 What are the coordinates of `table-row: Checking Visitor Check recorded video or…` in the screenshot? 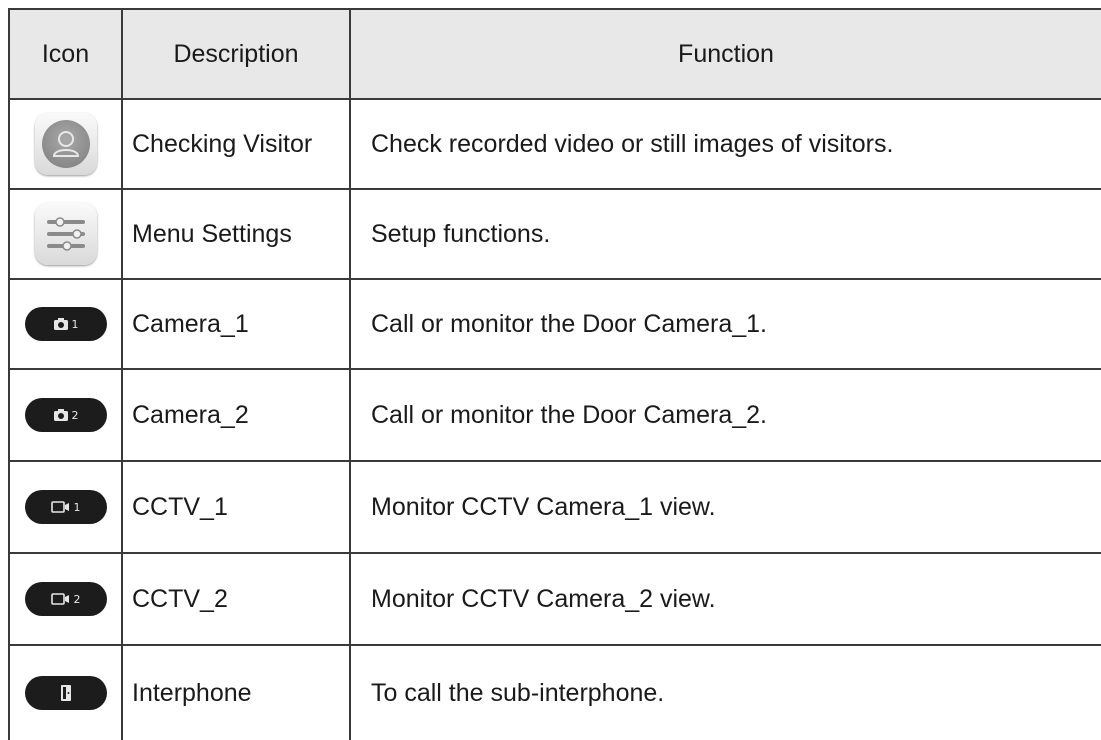 It's located at (554, 145).